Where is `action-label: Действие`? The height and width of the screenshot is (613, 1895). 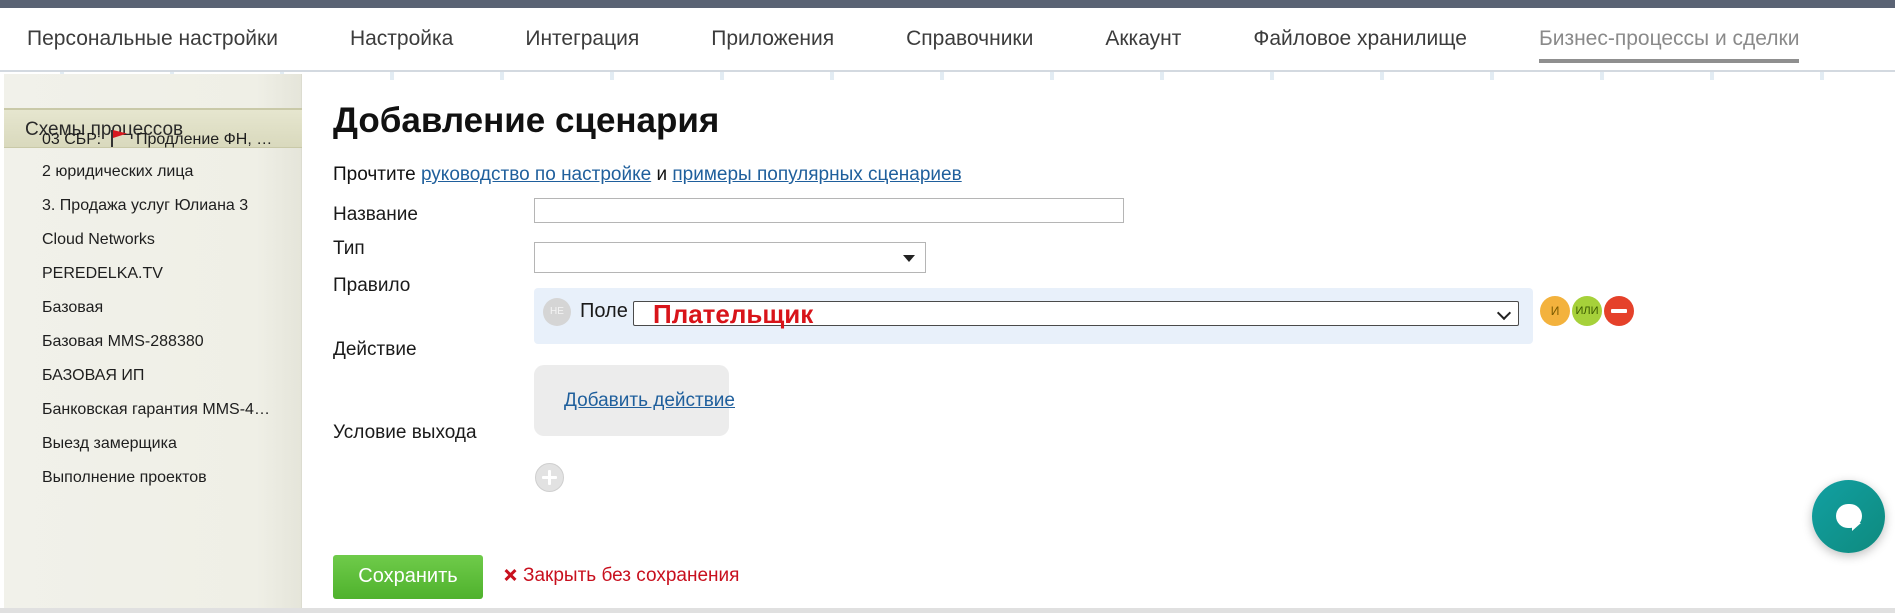 action-label: Действие is located at coordinates (375, 349).